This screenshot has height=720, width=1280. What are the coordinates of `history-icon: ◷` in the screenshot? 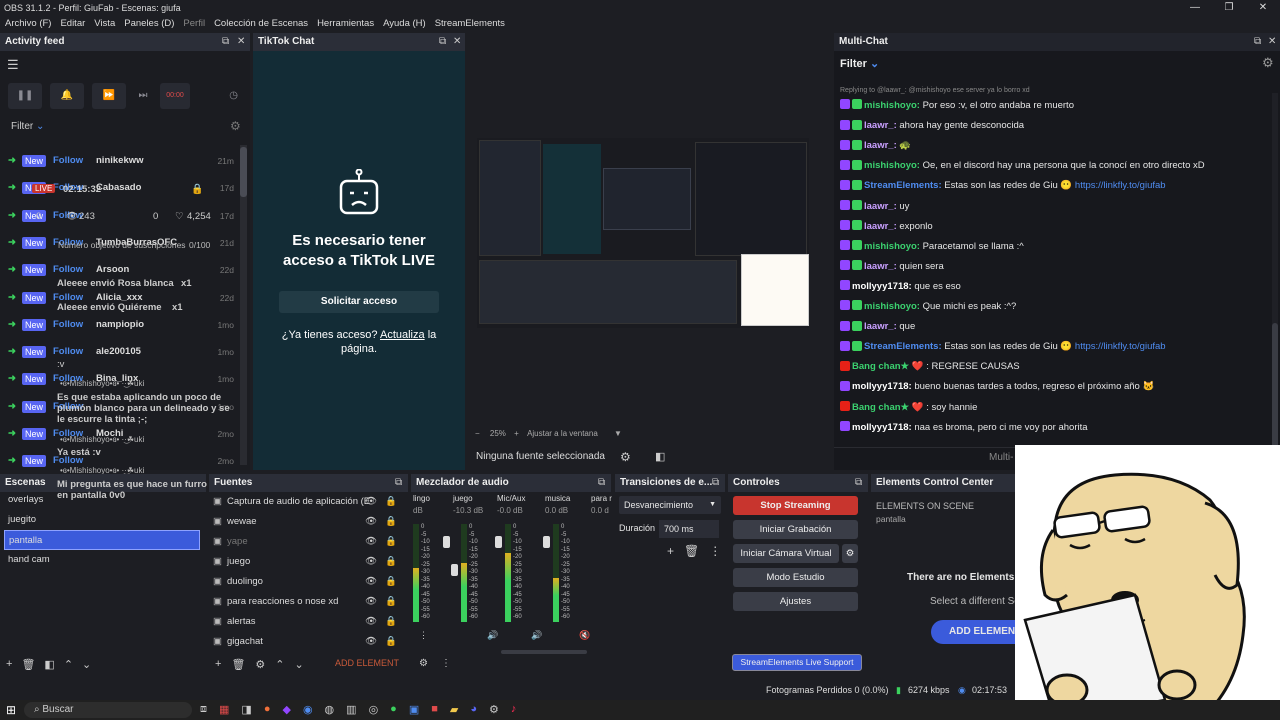 It's located at (218, 96).